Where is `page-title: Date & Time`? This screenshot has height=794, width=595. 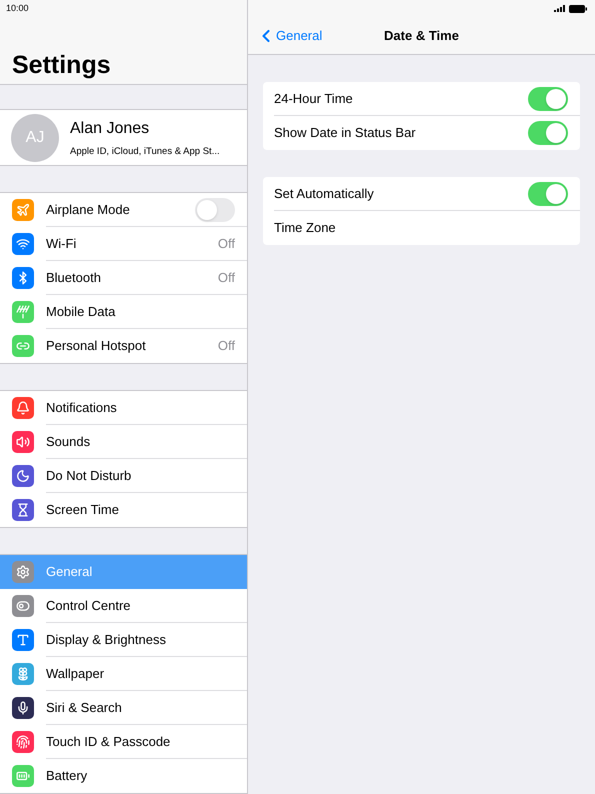 page-title: Date & Time is located at coordinates (421, 35).